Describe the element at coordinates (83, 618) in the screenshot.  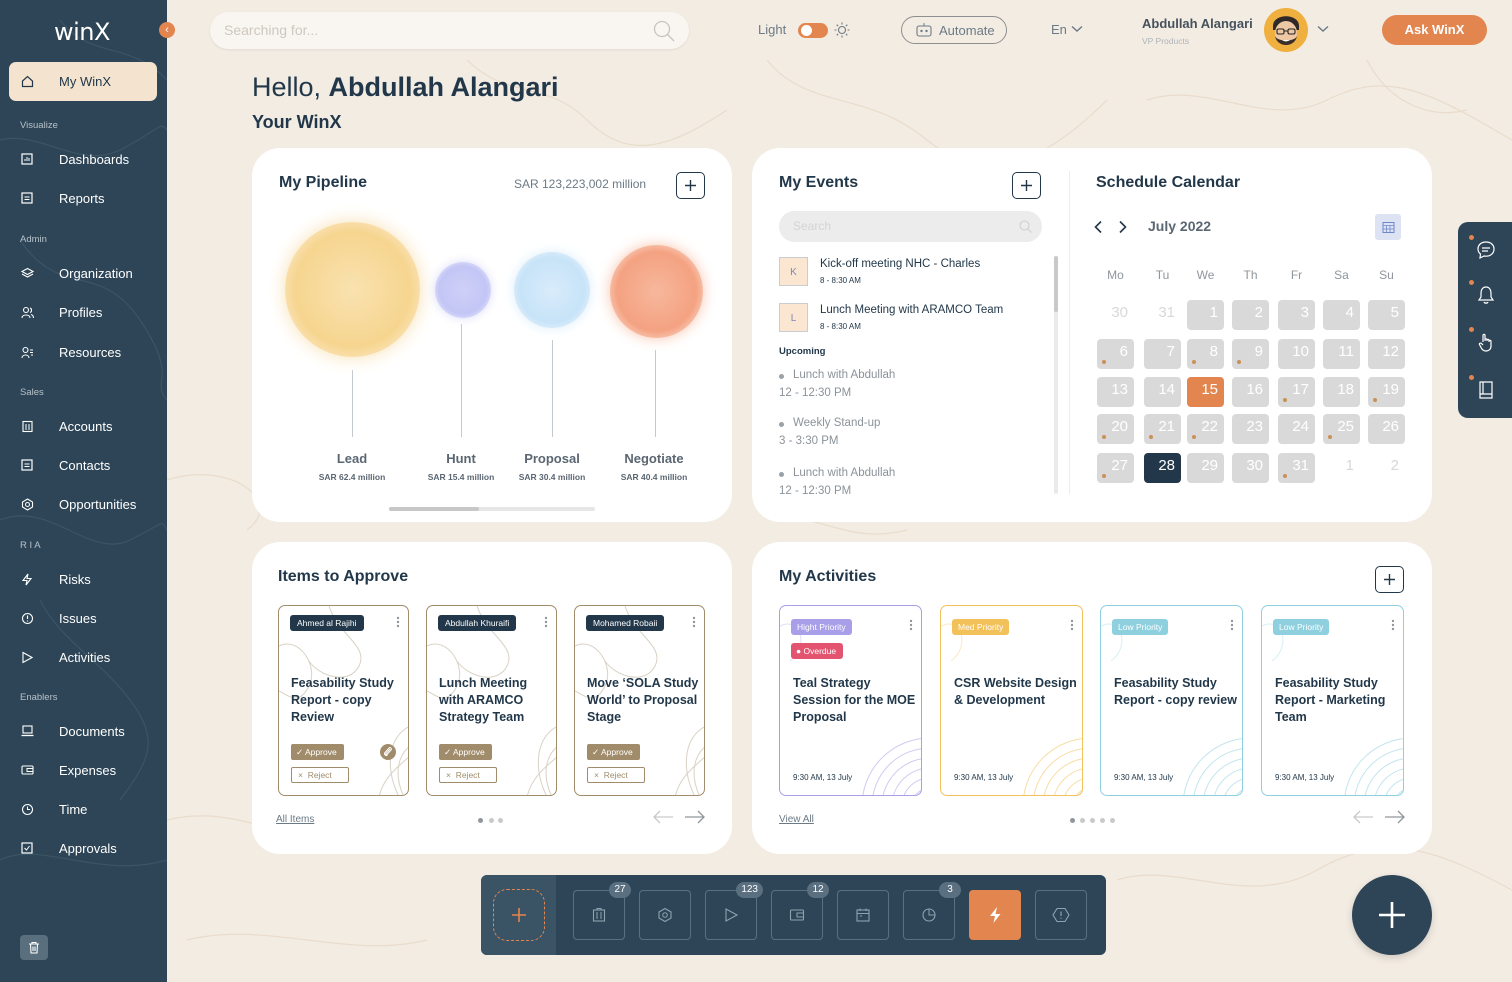
I see `sidebar-item-issues: Issues` at that location.